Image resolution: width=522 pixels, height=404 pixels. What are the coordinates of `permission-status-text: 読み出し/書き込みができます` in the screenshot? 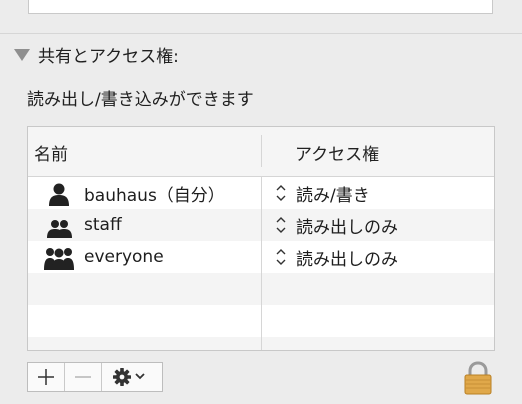 It's located at (140, 100).